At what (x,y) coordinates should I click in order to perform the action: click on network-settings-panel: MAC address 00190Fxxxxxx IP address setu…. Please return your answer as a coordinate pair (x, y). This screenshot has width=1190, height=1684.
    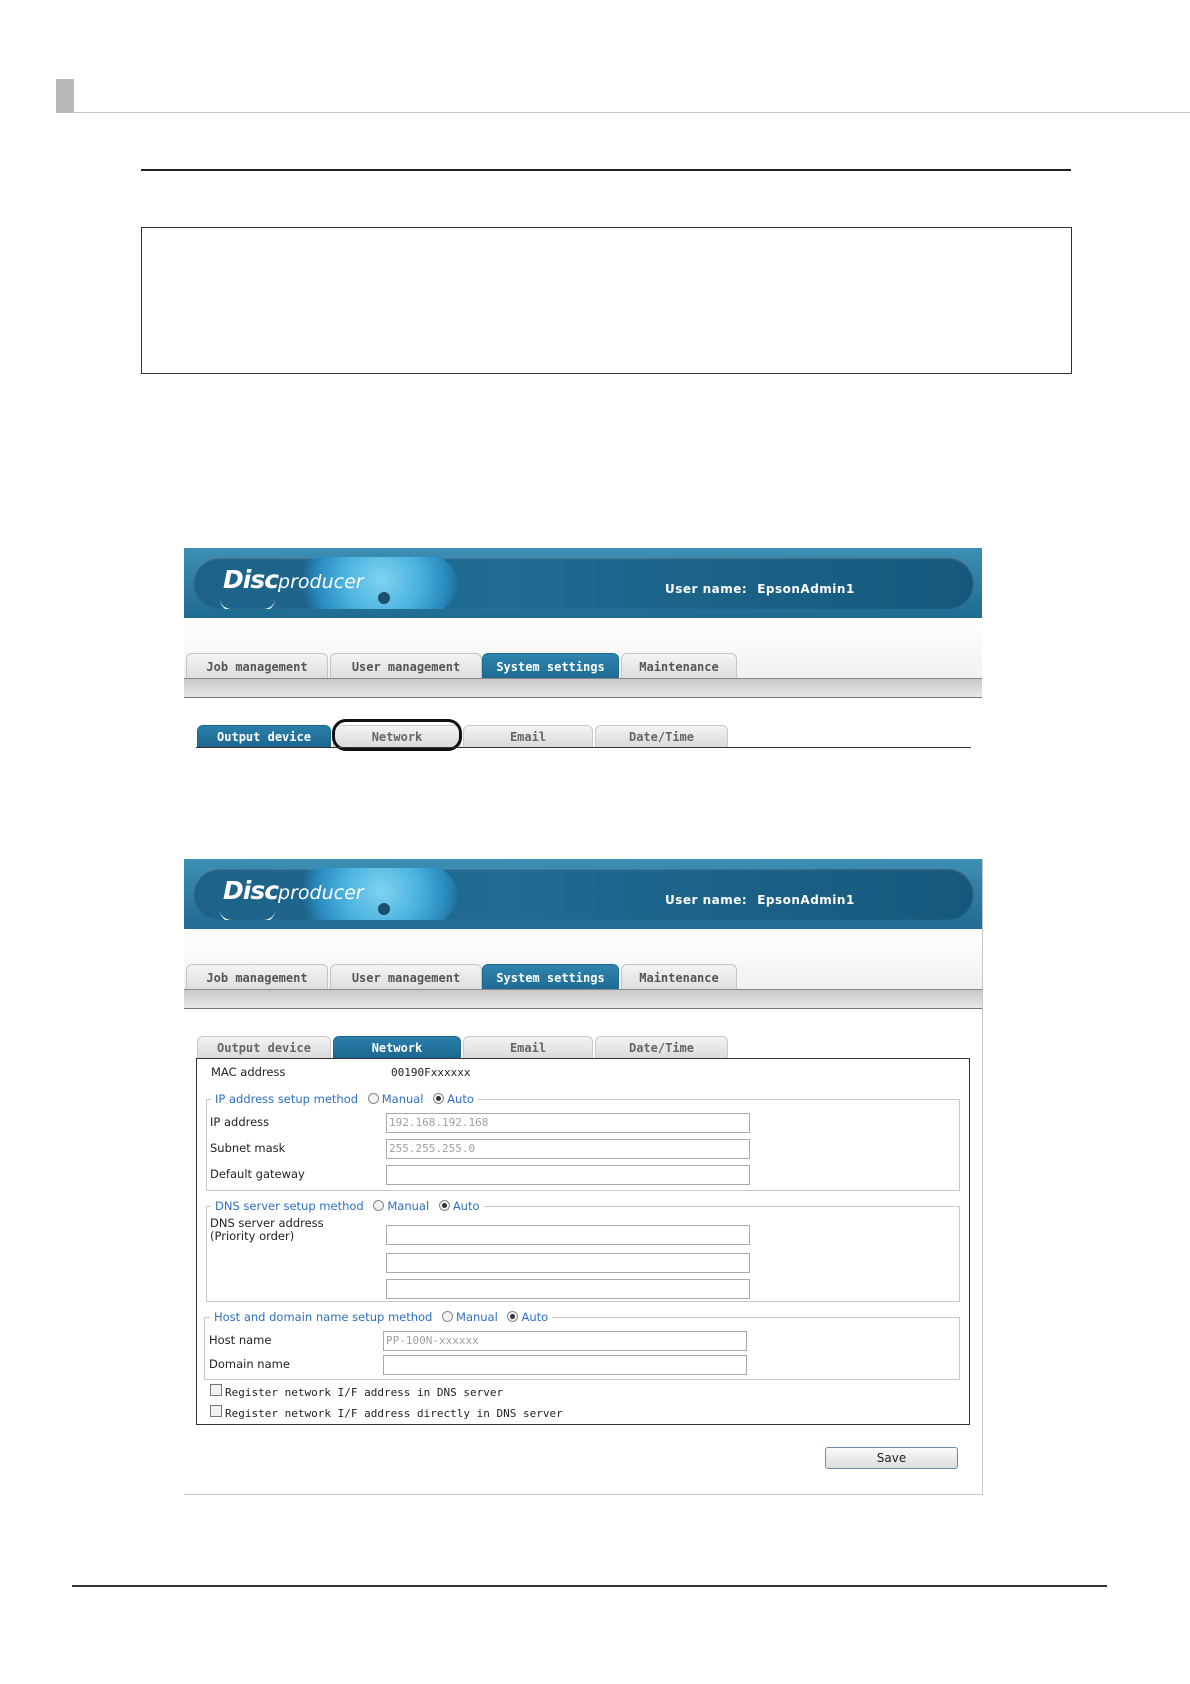
    Looking at the image, I should click on (583, 1241).